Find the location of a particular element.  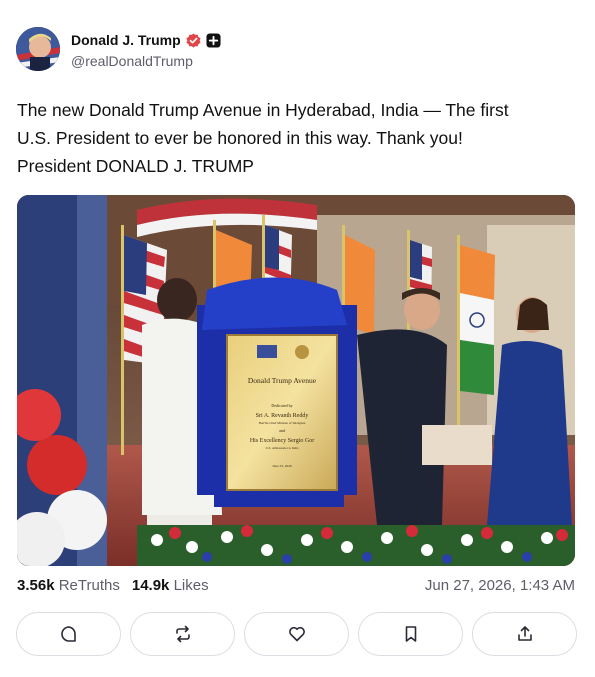

share-button is located at coordinates (524, 634).